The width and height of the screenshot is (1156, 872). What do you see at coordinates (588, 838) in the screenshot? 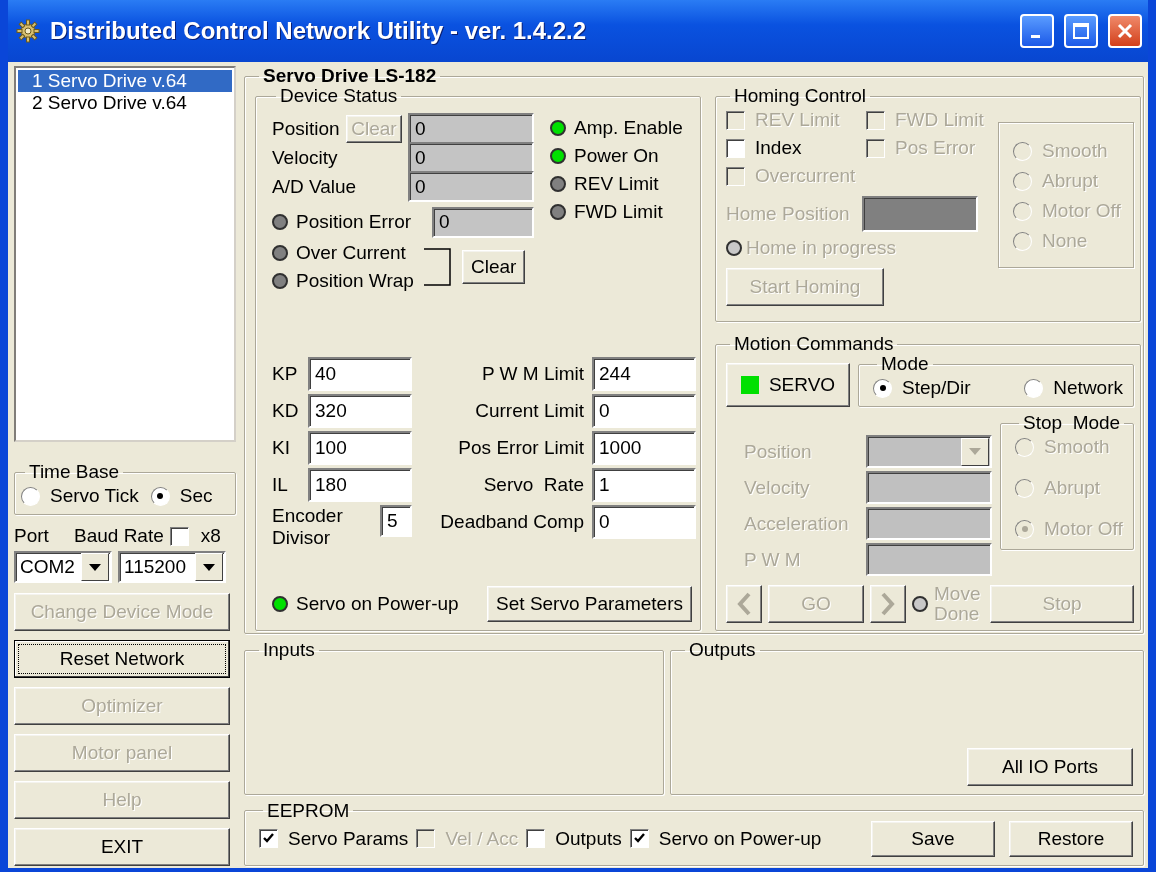
I see `checkbox-label: Outputs` at bounding box center [588, 838].